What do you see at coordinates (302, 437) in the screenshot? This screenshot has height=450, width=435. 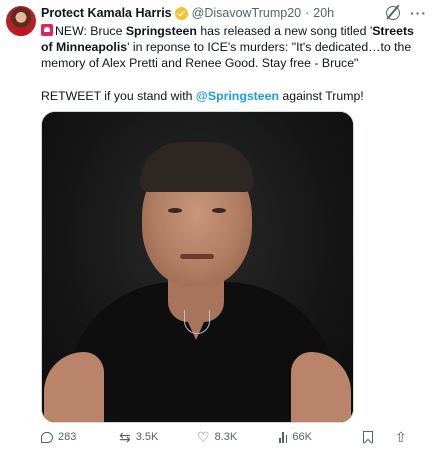 I see `views-count: 66K` at bounding box center [302, 437].